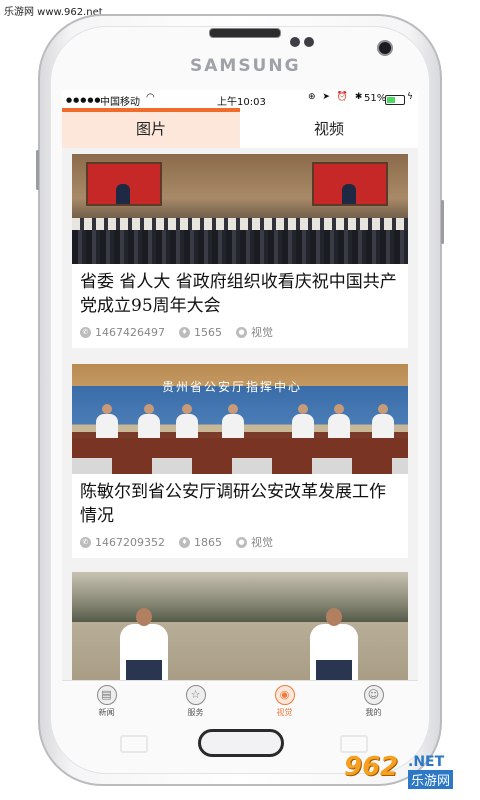 Image resolution: width=480 pixels, height=800 pixels. Describe the element at coordinates (240, 291) in the screenshot. I see `article-title: 省委 省人大 省政府组织收看庆祝中国共产党成立95周年大会` at that location.